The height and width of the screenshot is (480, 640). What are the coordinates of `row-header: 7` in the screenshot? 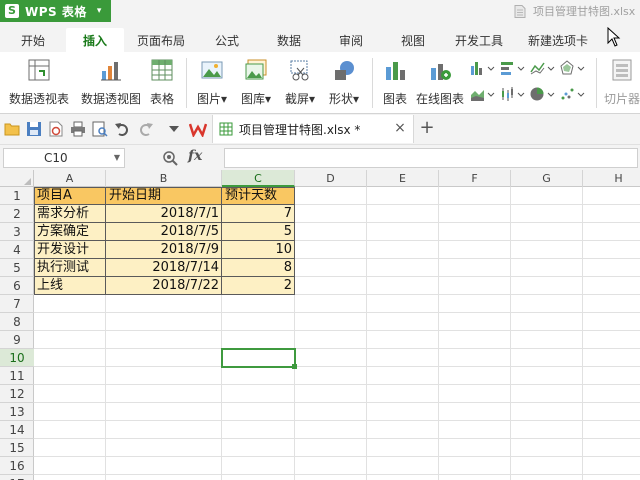 It's located at (17, 304).